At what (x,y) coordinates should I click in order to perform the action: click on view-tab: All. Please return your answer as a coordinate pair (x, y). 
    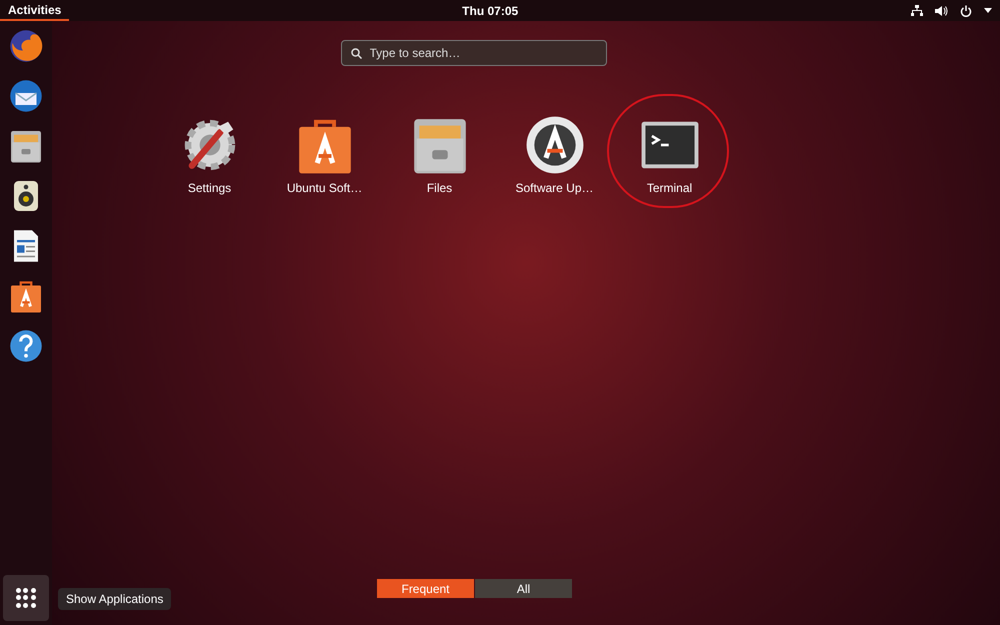
    Looking at the image, I should click on (523, 588).